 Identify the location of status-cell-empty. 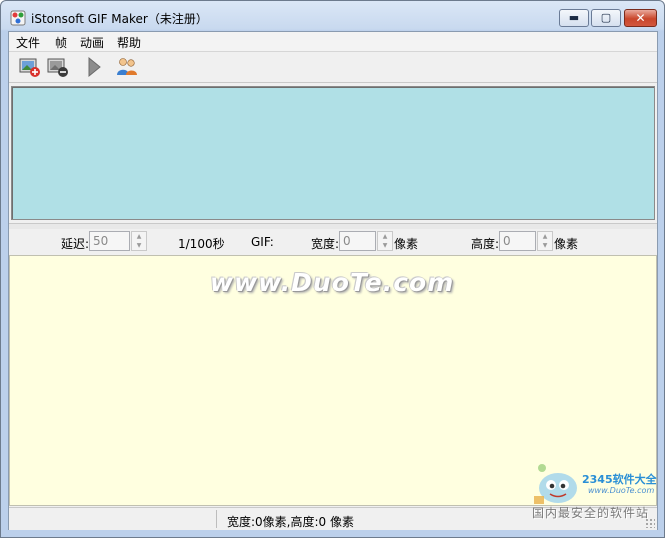
(113, 519).